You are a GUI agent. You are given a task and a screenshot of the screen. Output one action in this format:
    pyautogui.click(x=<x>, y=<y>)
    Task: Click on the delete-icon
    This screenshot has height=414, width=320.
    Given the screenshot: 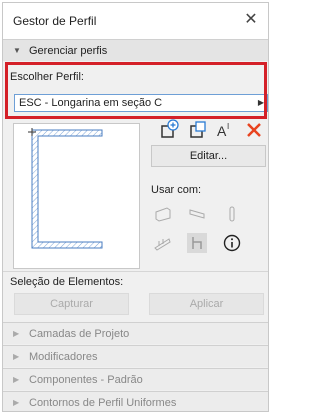 What is the action you would take?
    pyautogui.click(x=254, y=130)
    